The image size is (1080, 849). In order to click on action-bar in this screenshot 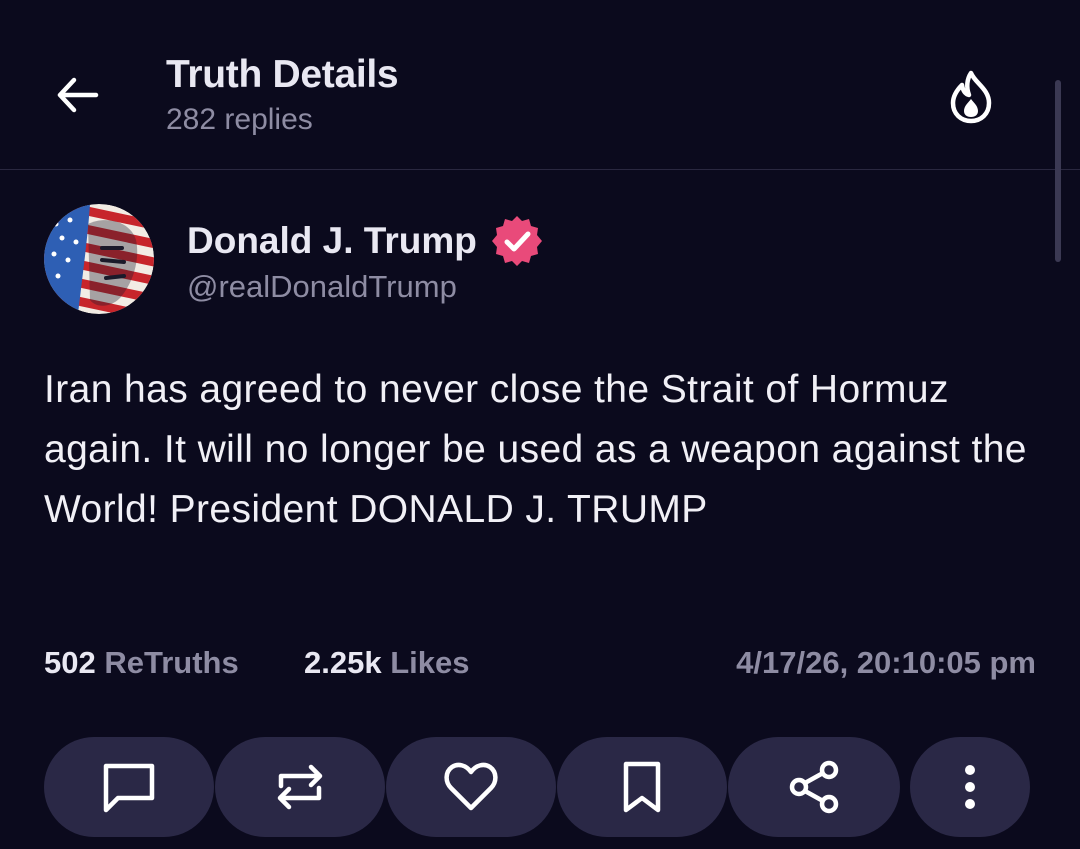, I will do `click(537, 787)`.